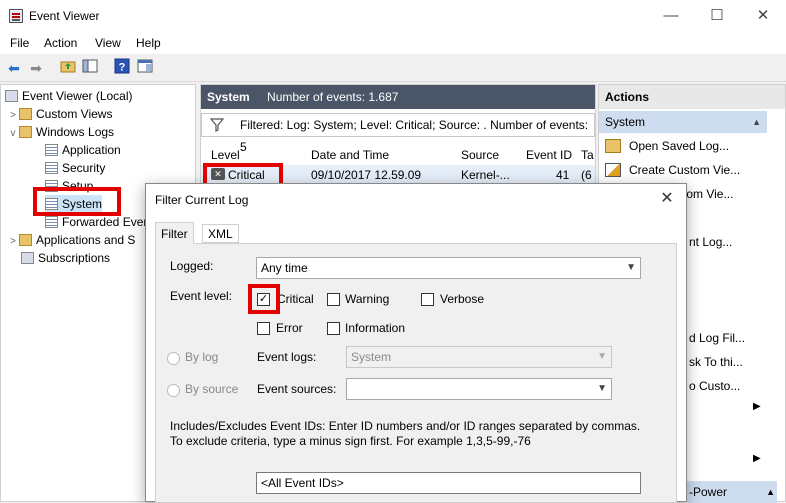 This screenshot has height=503, width=786. What do you see at coordinates (448, 483) in the screenshot?
I see `event-ids-input: <All Event IDs>` at bounding box center [448, 483].